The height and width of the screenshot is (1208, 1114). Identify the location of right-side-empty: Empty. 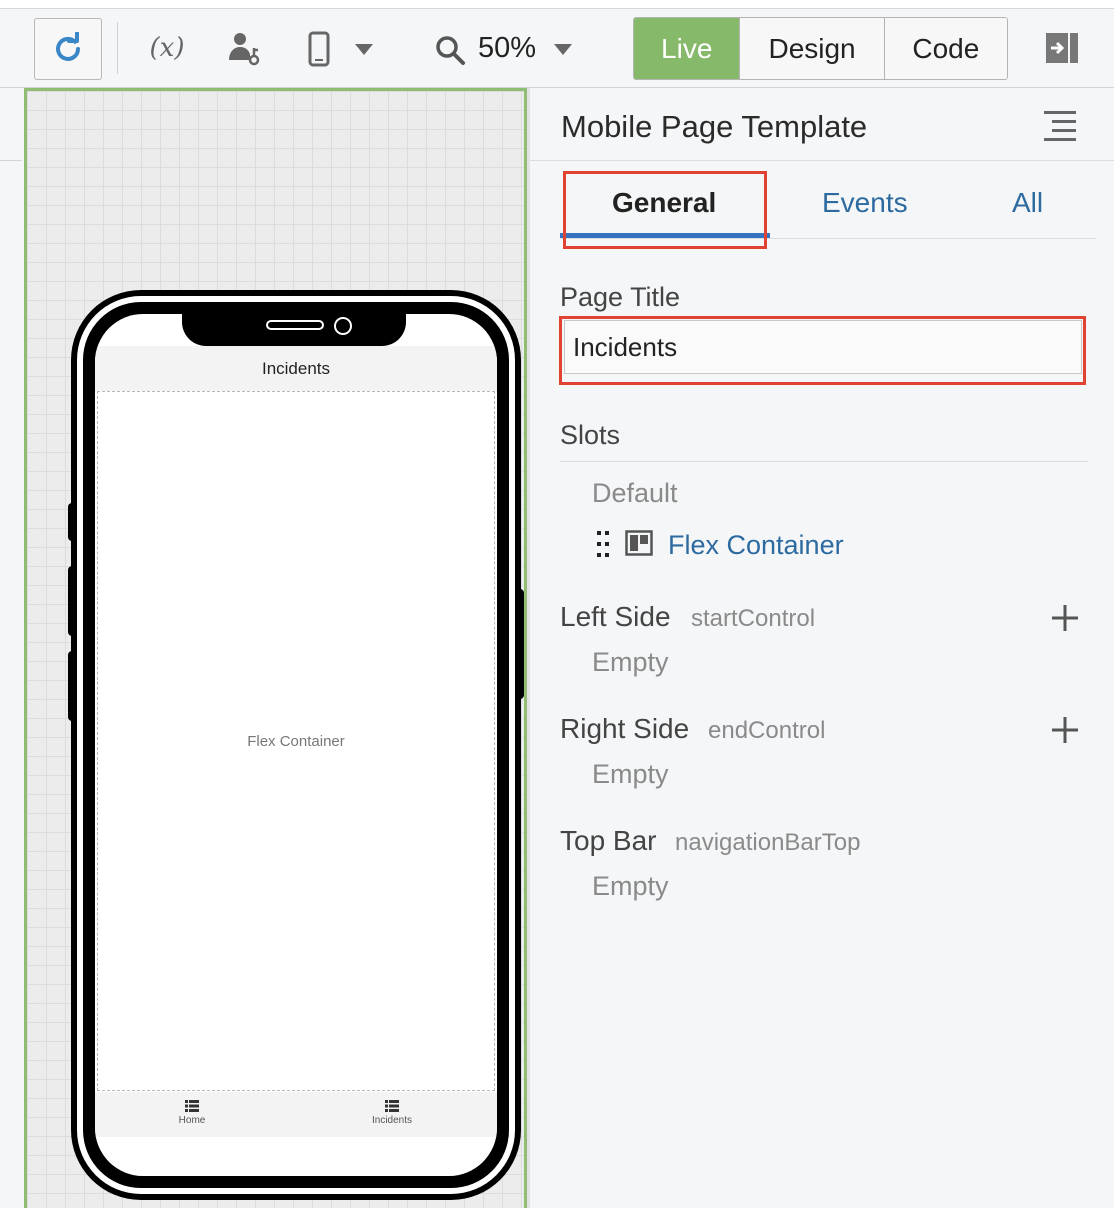
(630, 774).